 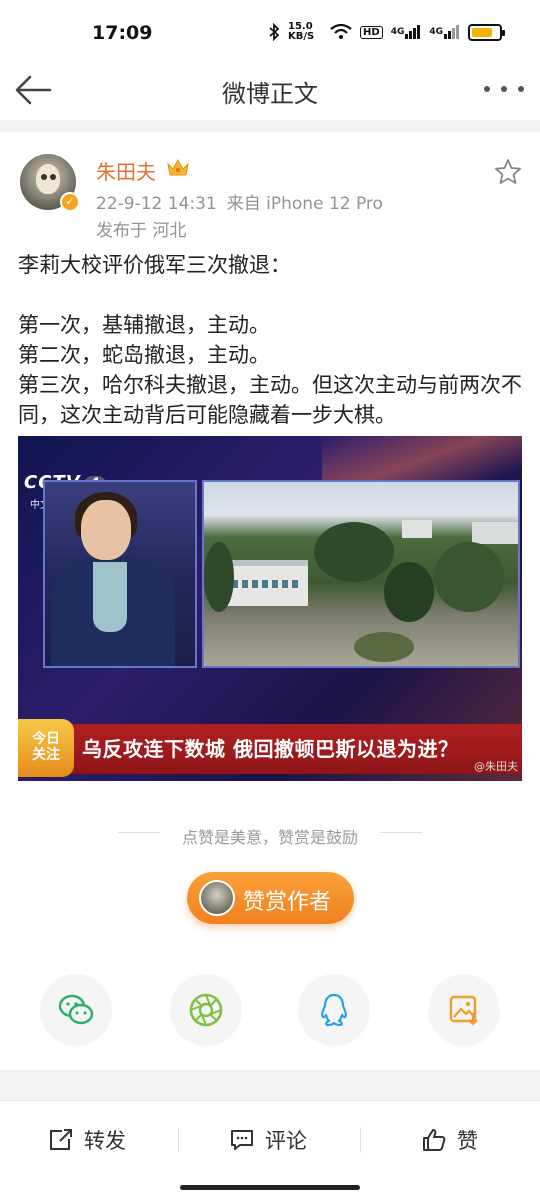 I want to click on signal-1: 4G, so click(x=406, y=32).